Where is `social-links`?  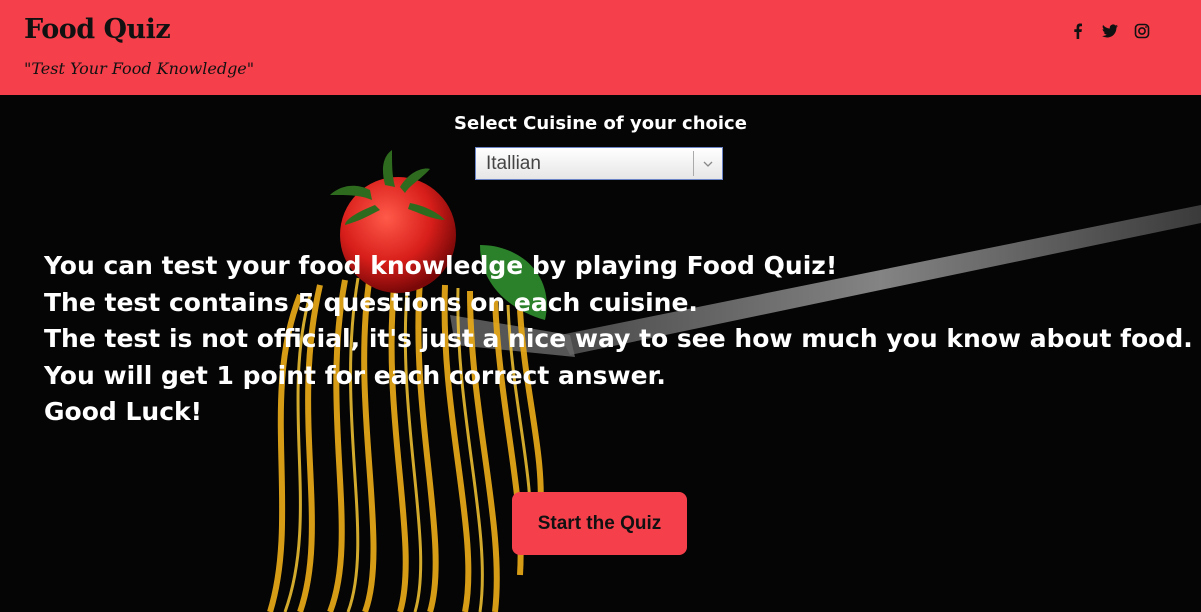 social-links is located at coordinates (1110, 31).